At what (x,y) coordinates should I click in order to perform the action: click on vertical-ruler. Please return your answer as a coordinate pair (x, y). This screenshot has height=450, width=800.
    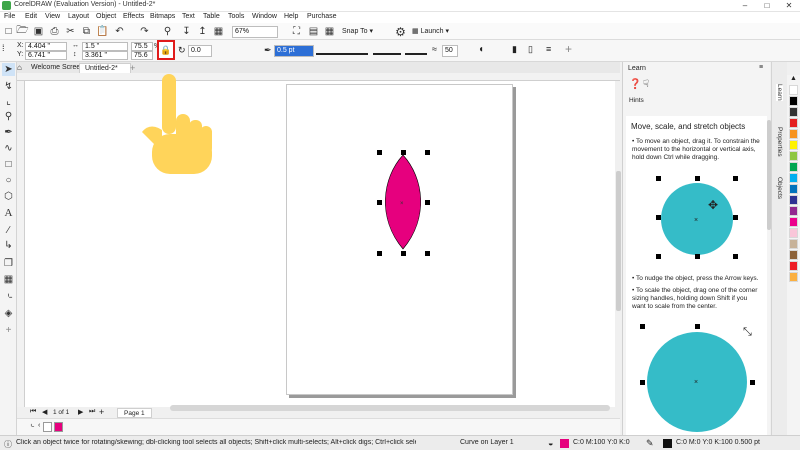
    Looking at the image, I should click on (21, 244).